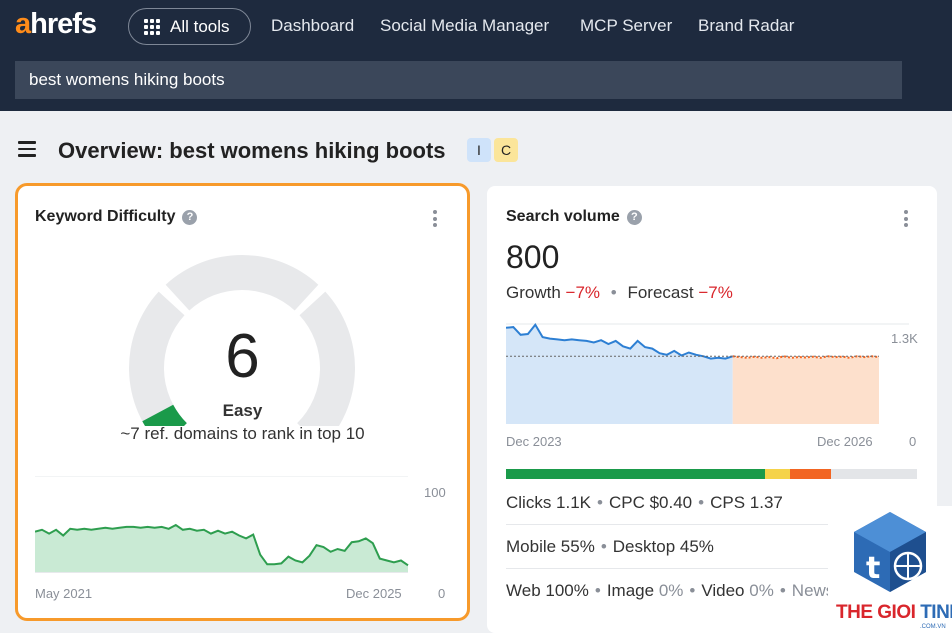  What do you see at coordinates (660, 292) in the screenshot?
I see `forecast-label: Forecast` at bounding box center [660, 292].